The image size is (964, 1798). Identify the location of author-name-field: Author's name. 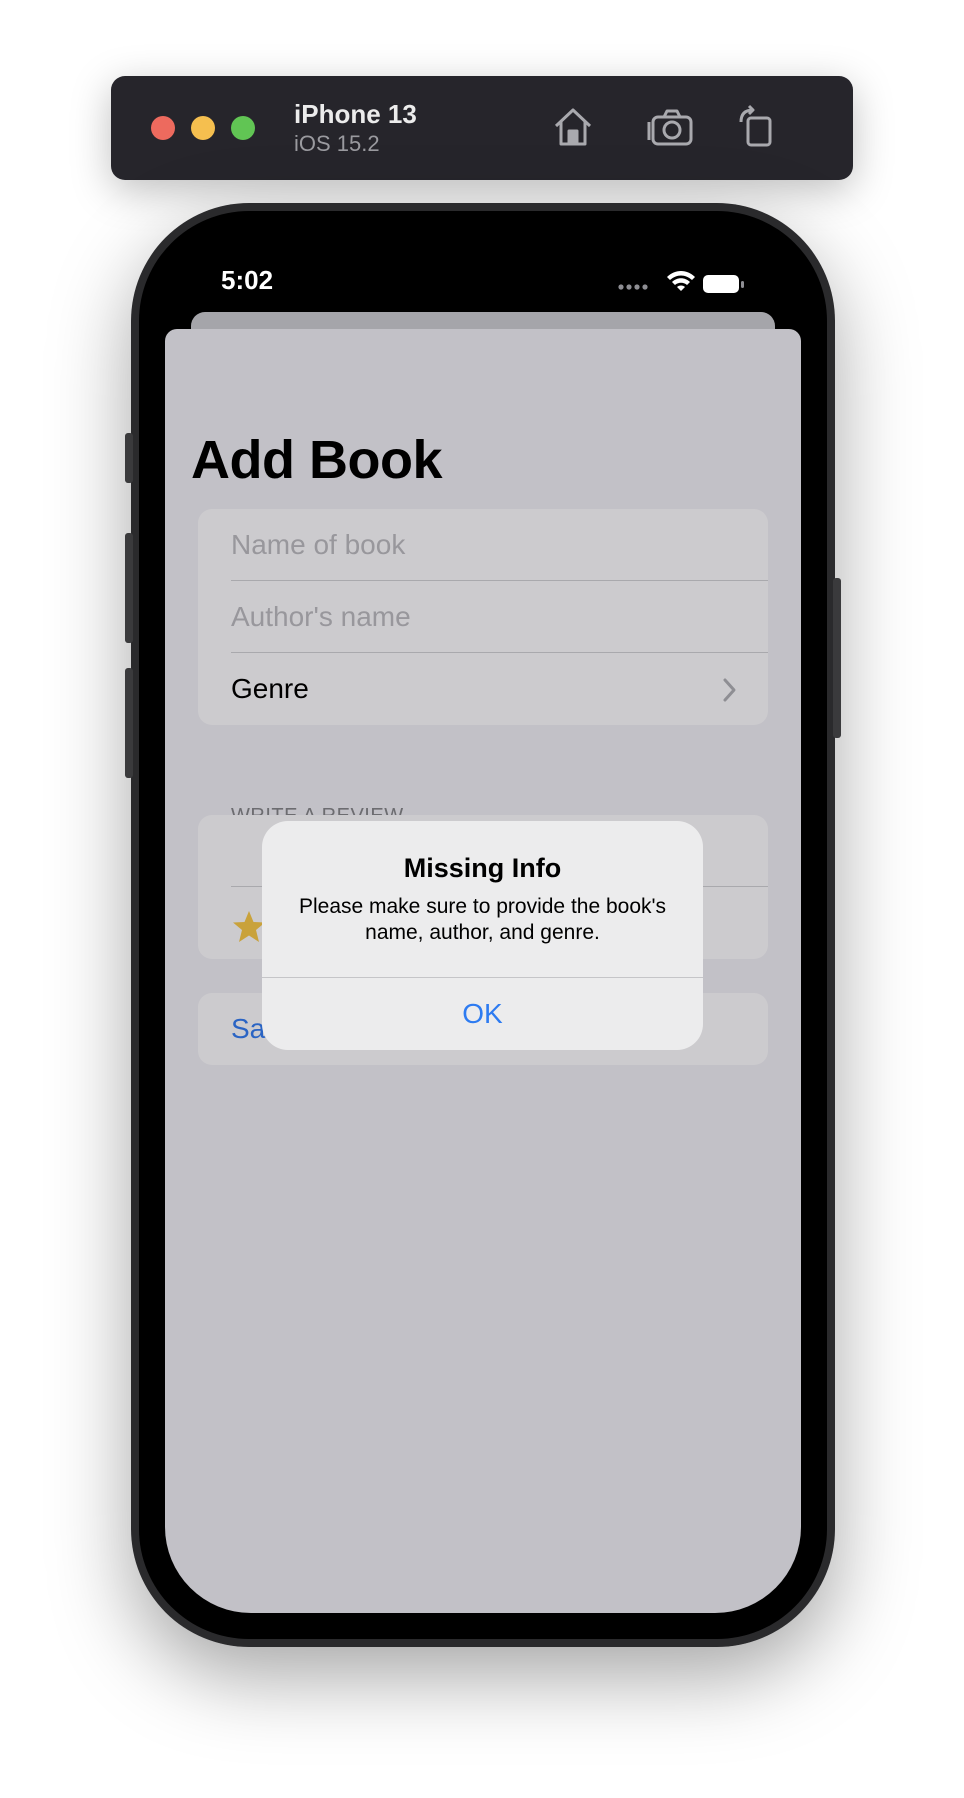
(321, 617).